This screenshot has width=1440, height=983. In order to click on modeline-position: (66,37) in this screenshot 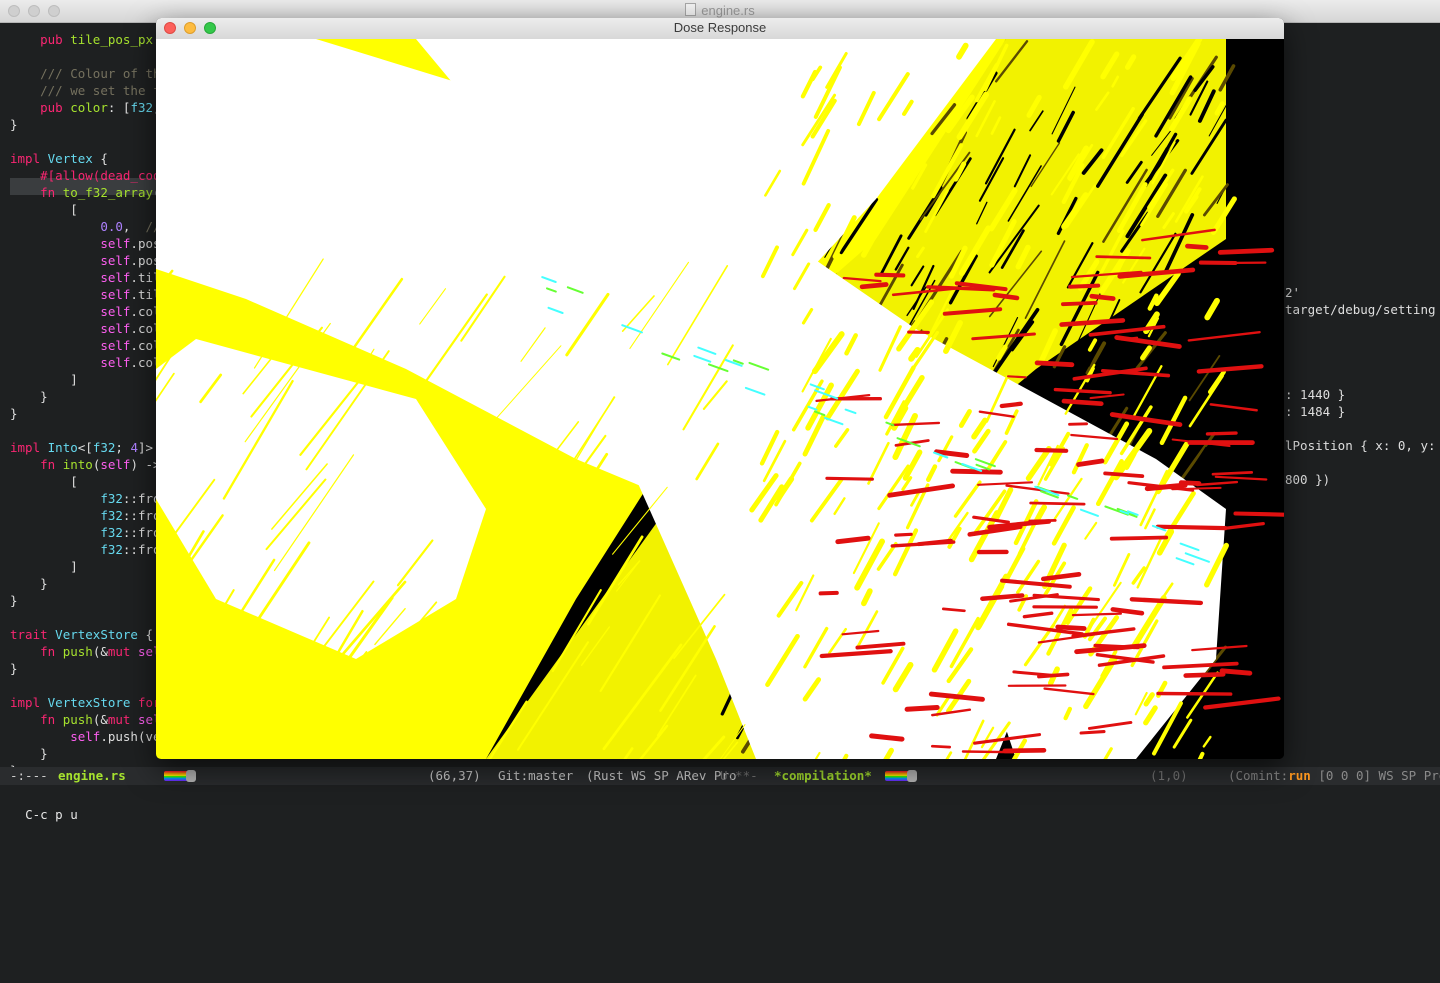, I will do `click(454, 776)`.